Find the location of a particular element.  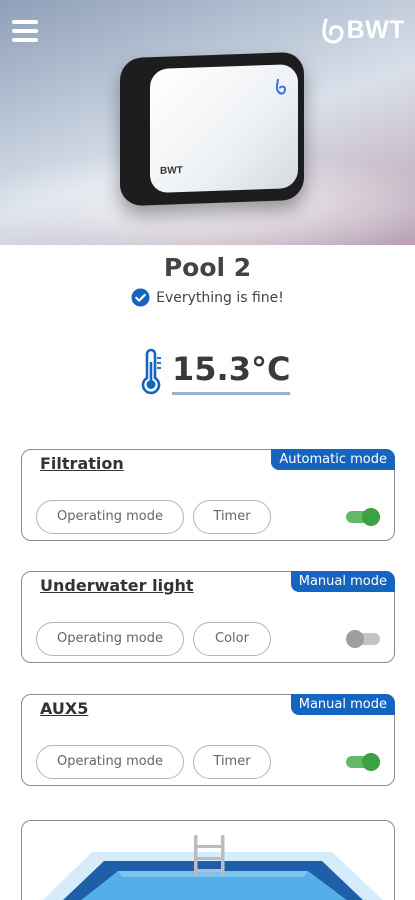

pool-controller-device: BWT is located at coordinates (212, 129).